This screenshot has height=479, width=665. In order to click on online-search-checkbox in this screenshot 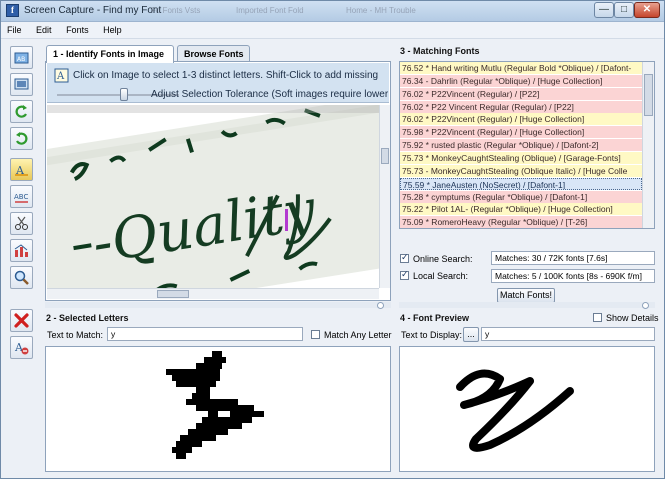, I will do `click(404, 257)`.